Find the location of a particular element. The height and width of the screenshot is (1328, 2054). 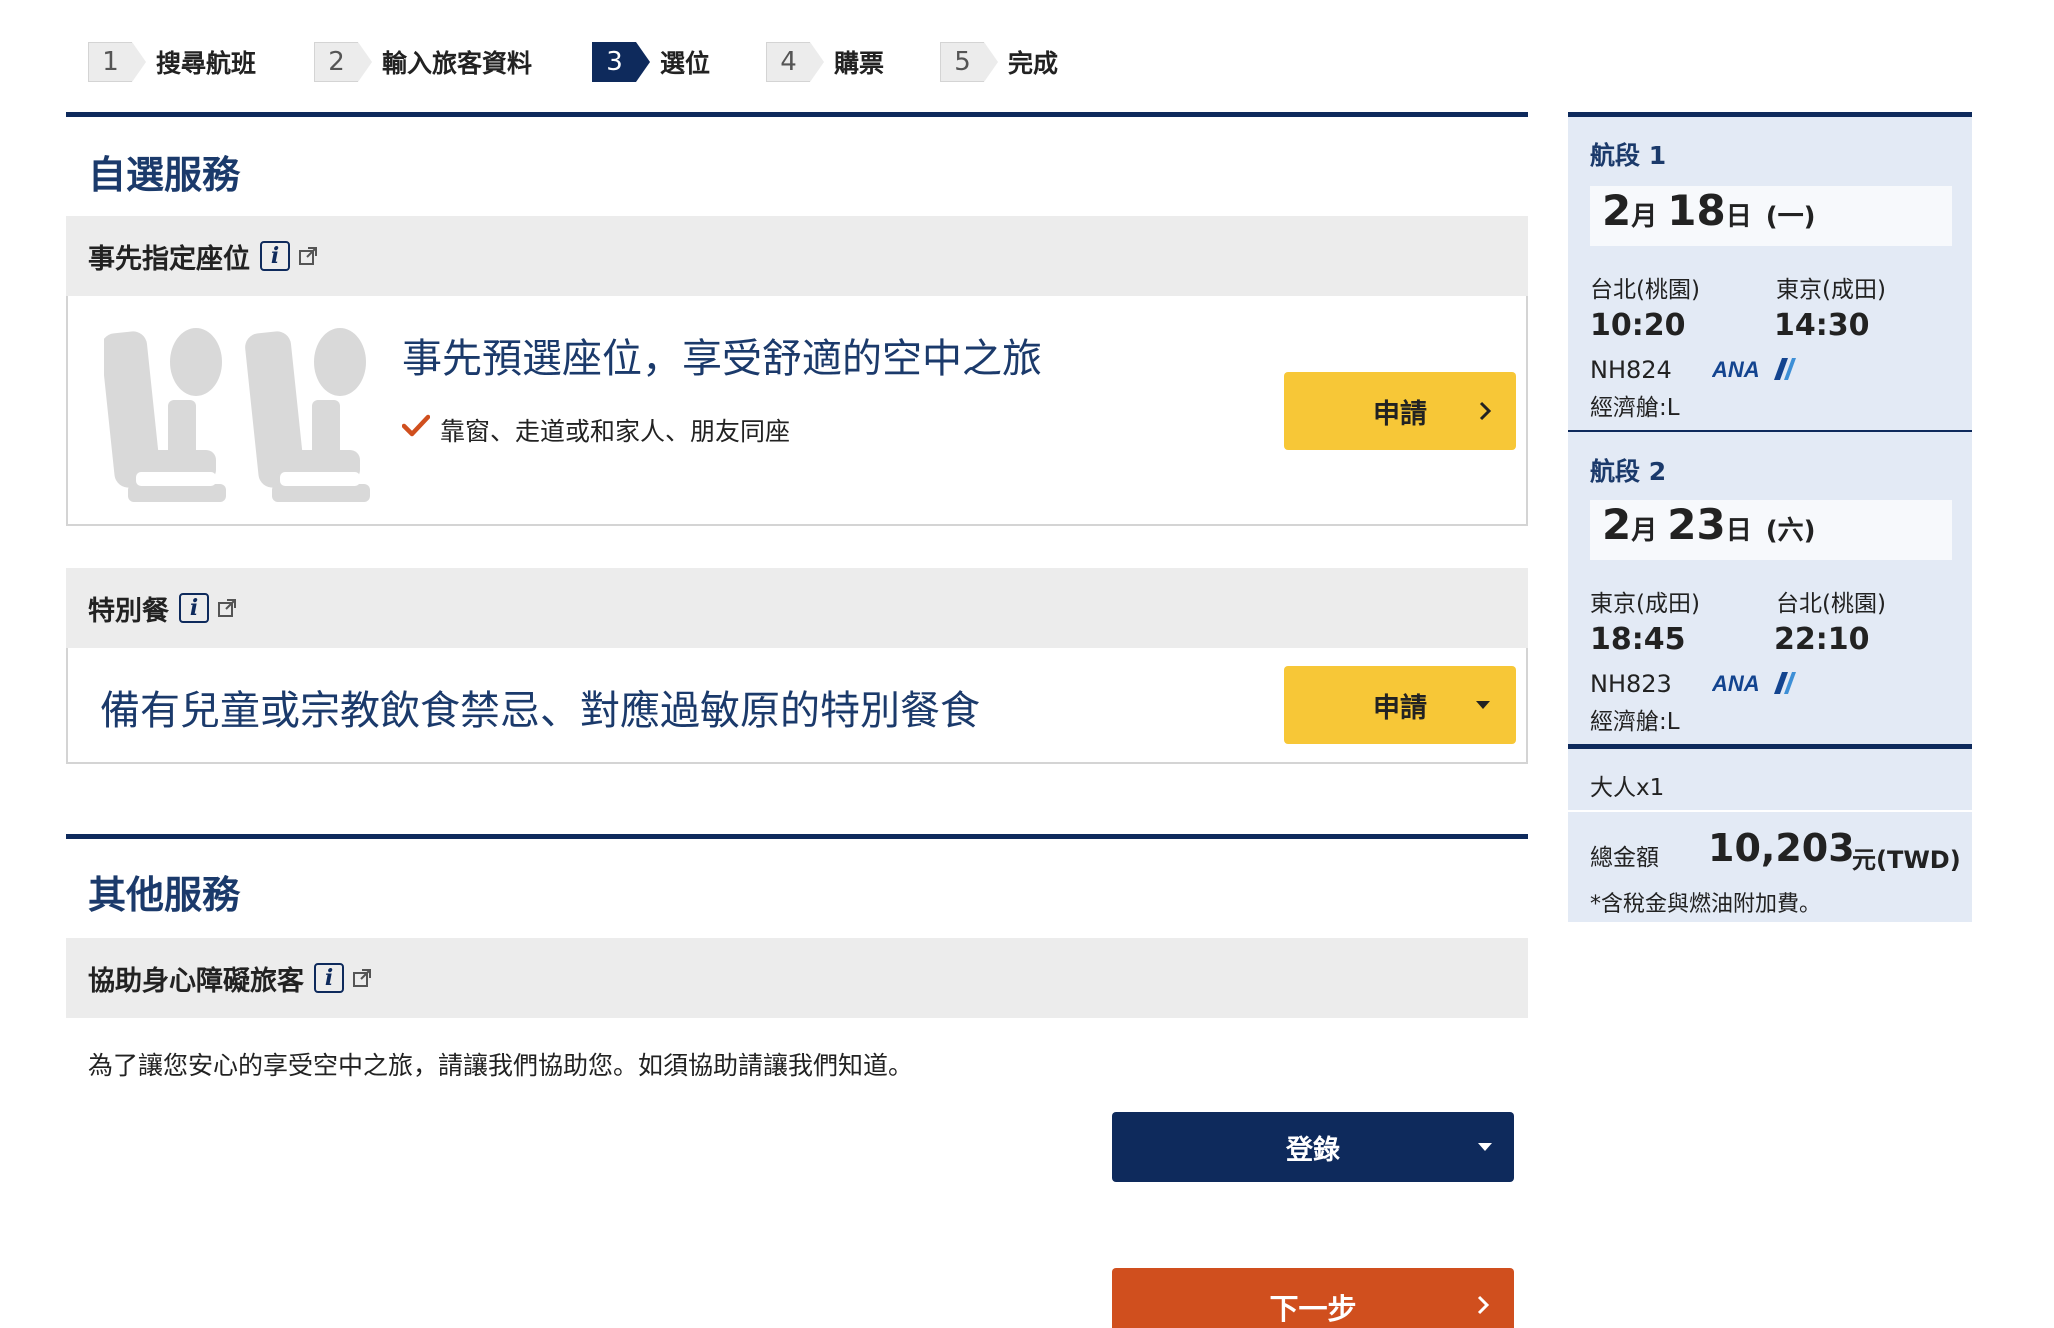

segment-date: 2 月 23 日 (六) is located at coordinates (1771, 530).